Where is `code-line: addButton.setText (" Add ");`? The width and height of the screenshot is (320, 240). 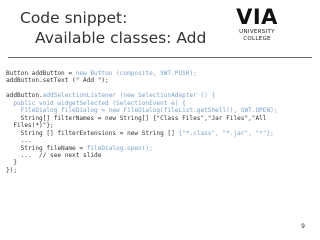 code-line: addButton.setText (" Add "); is located at coordinates (161, 80).